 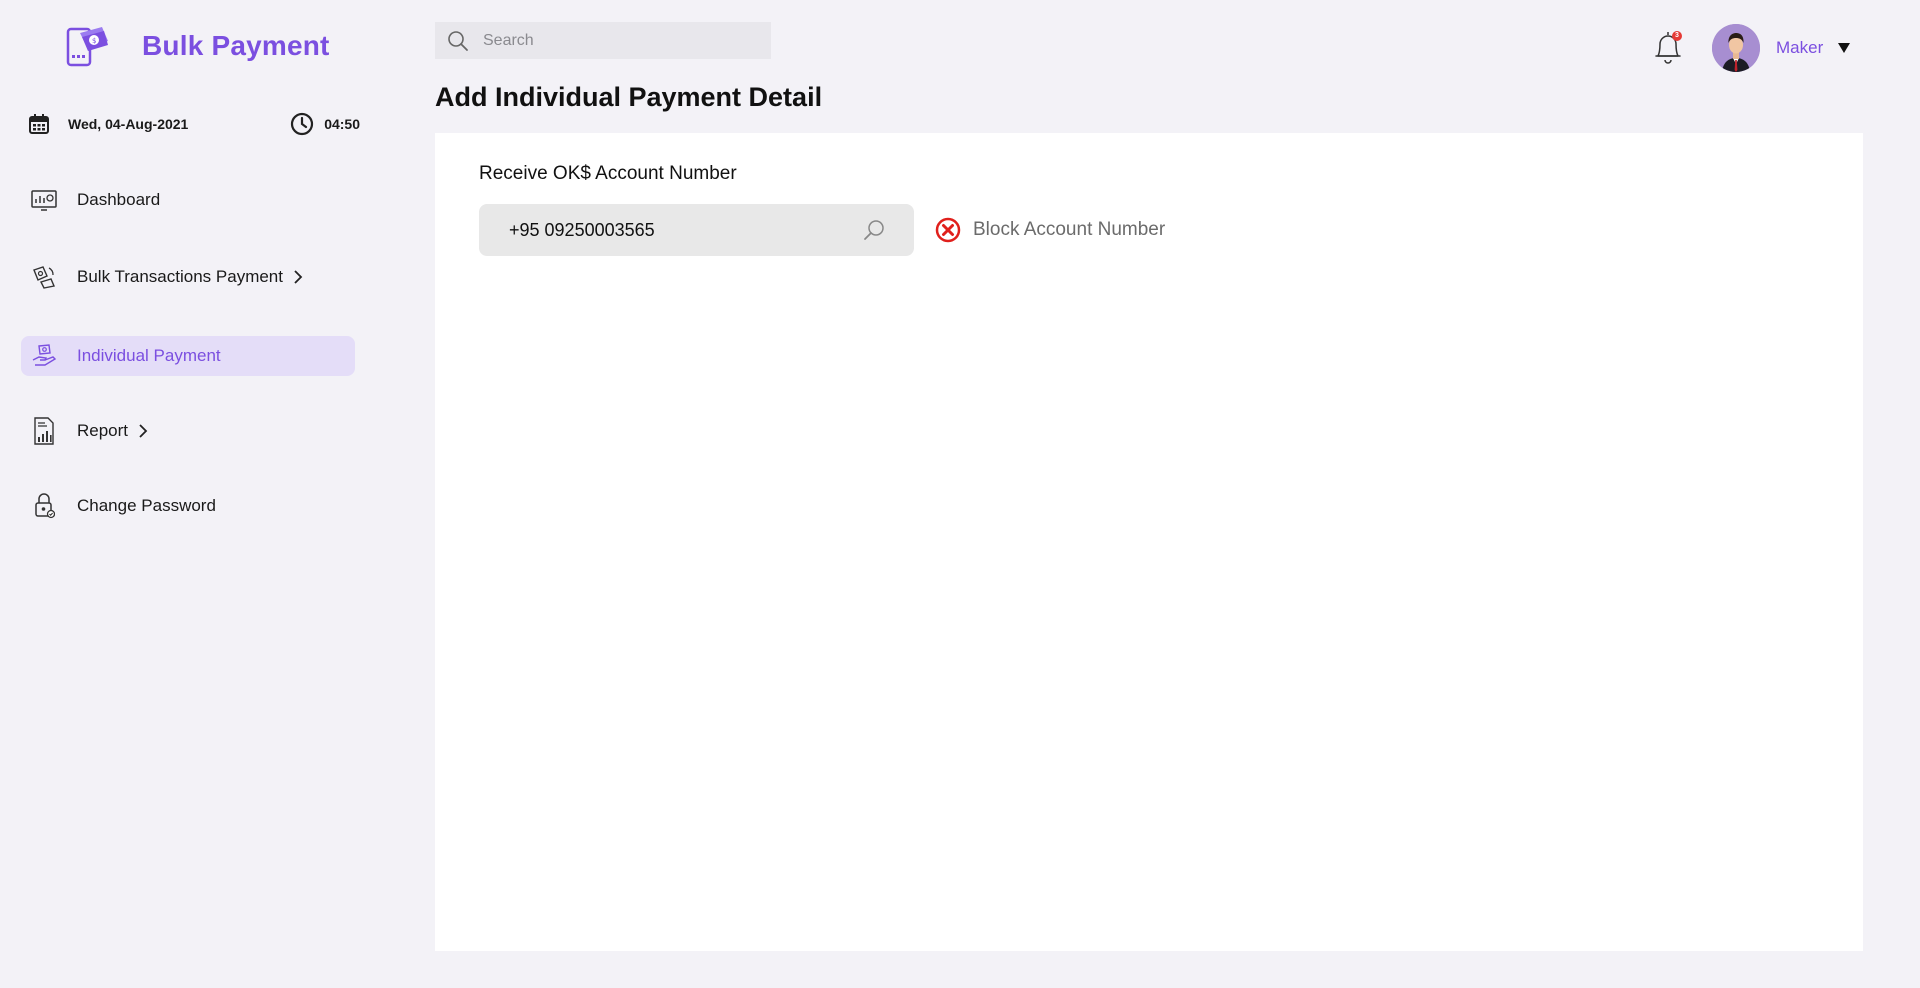 I want to click on time-display: 04:50, so click(x=325, y=124).